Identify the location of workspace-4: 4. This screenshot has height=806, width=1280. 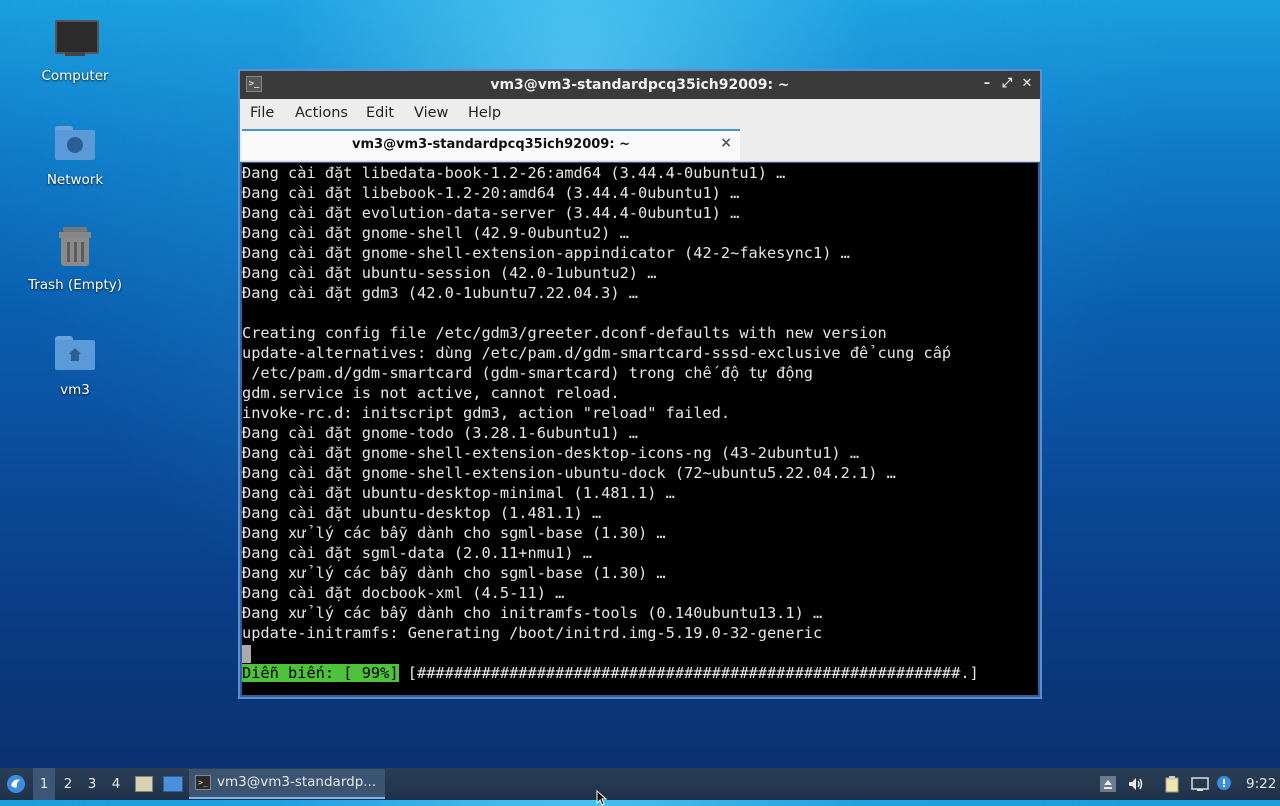
(116, 784).